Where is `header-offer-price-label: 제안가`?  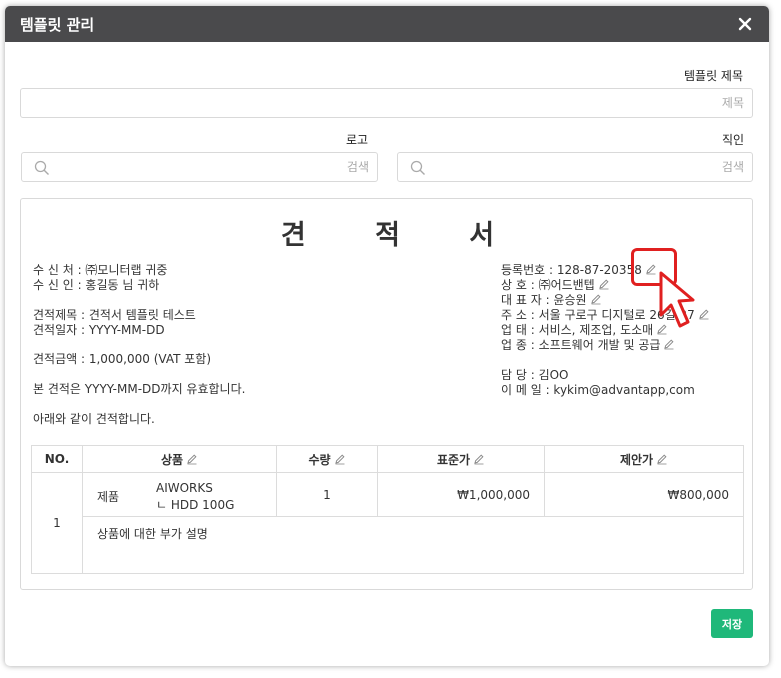 header-offer-price-label: 제안가 is located at coordinates (636, 459).